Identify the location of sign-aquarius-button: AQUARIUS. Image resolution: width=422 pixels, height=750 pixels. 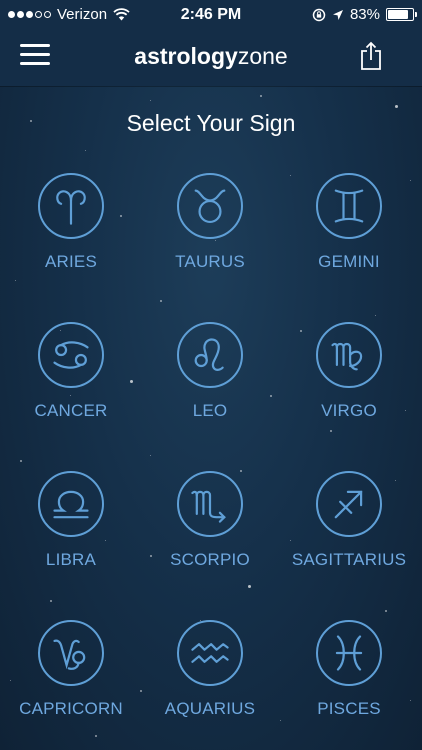
(210, 669).